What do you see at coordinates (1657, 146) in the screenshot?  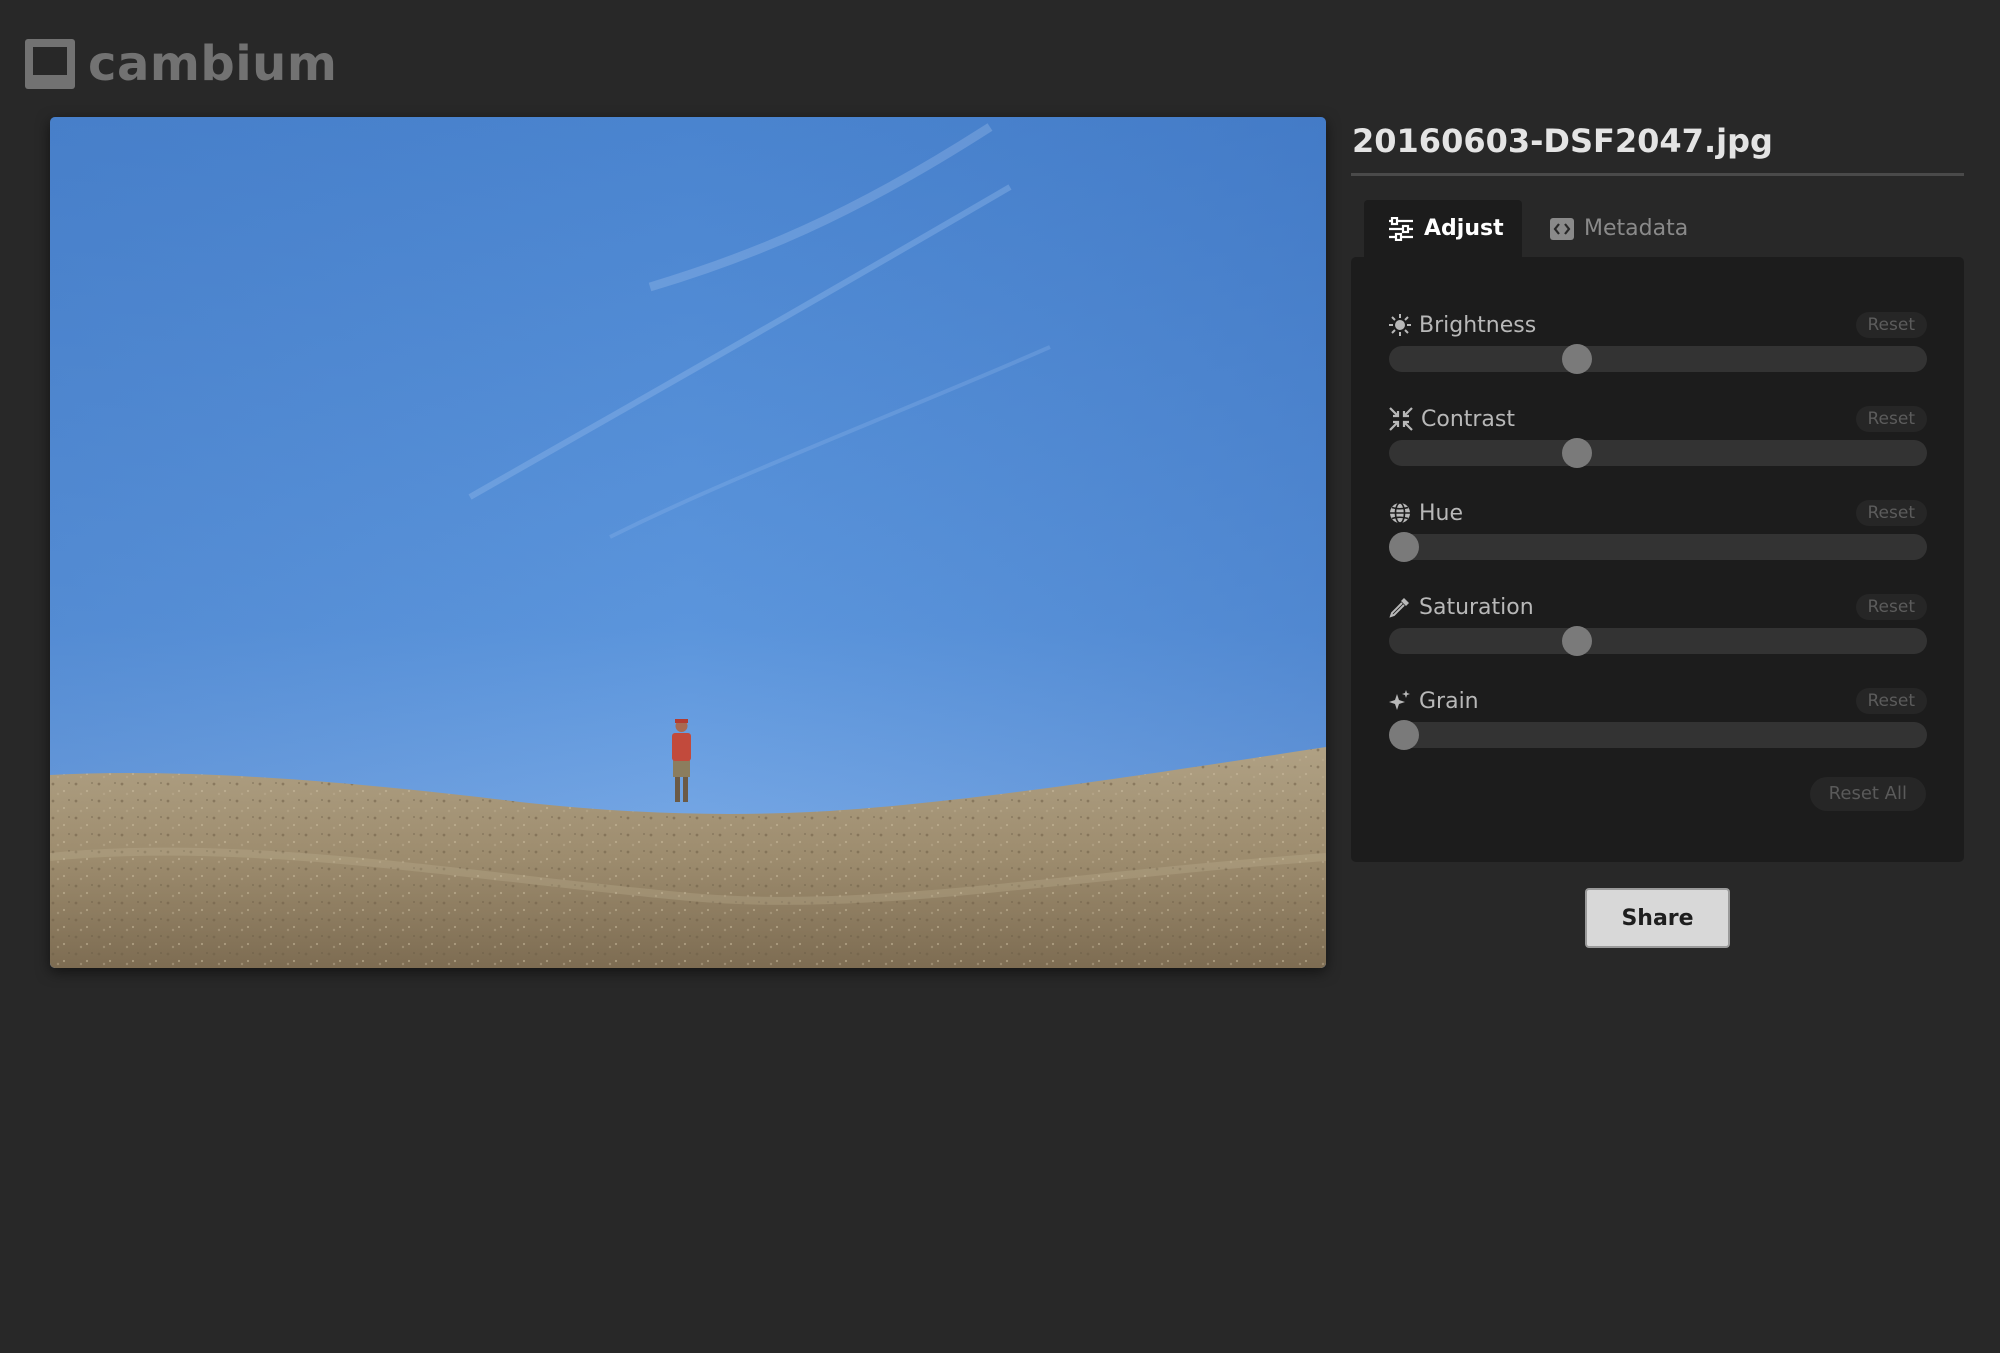 I see `file-name: 20160603-DSF2047.jpg` at bounding box center [1657, 146].